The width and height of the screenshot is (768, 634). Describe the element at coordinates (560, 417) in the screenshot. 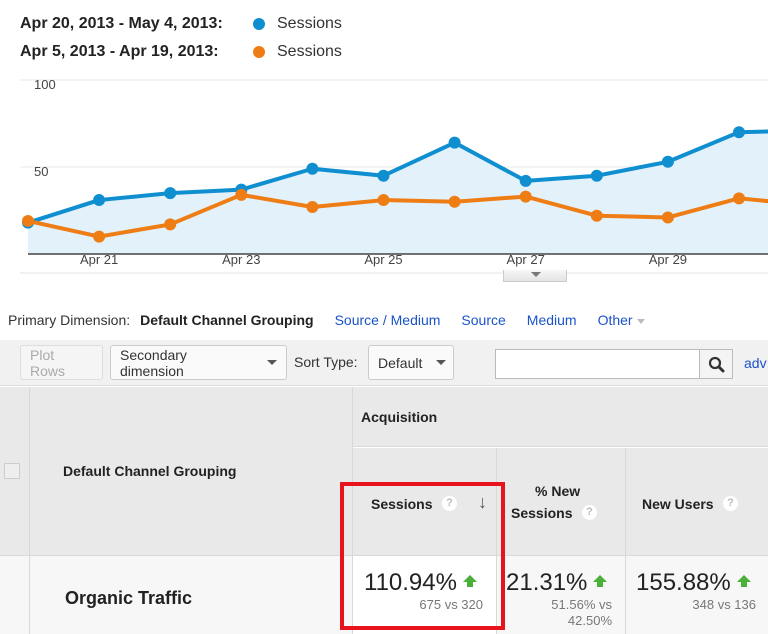

I see `acquisition-group-header: Acquisition` at that location.